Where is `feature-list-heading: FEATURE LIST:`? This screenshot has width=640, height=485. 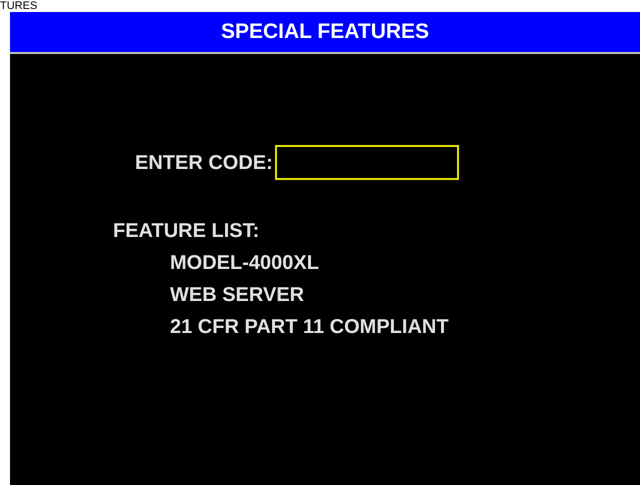 feature-list-heading: FEATURE LIST: is located at coordinates (186, 231).